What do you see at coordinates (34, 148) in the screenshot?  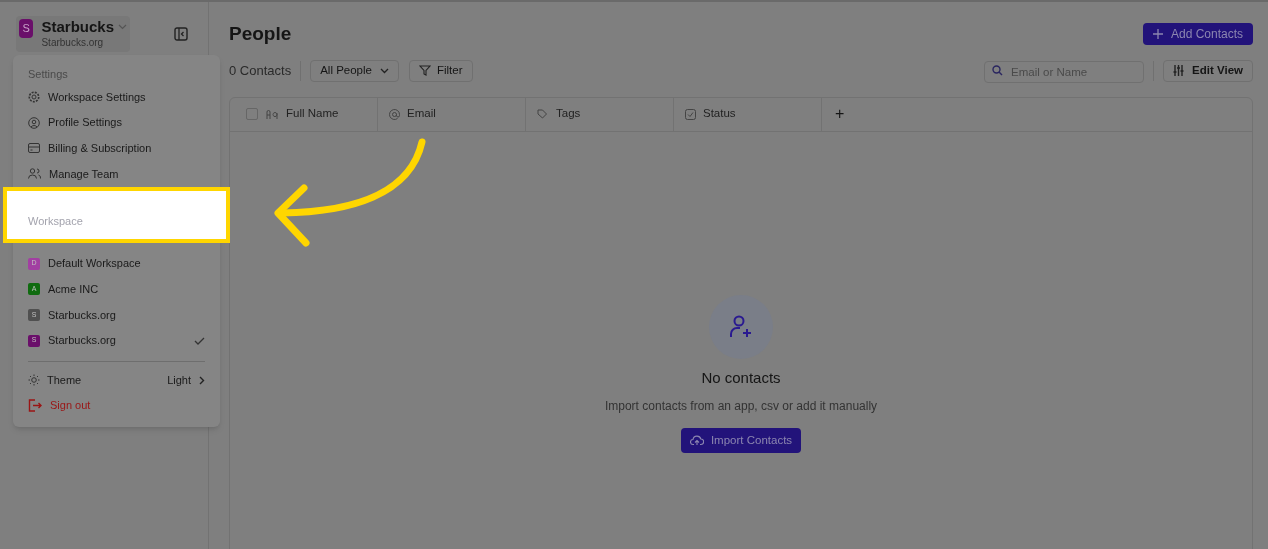 I see `credit-card-icon` at bounding box center [34, 148].